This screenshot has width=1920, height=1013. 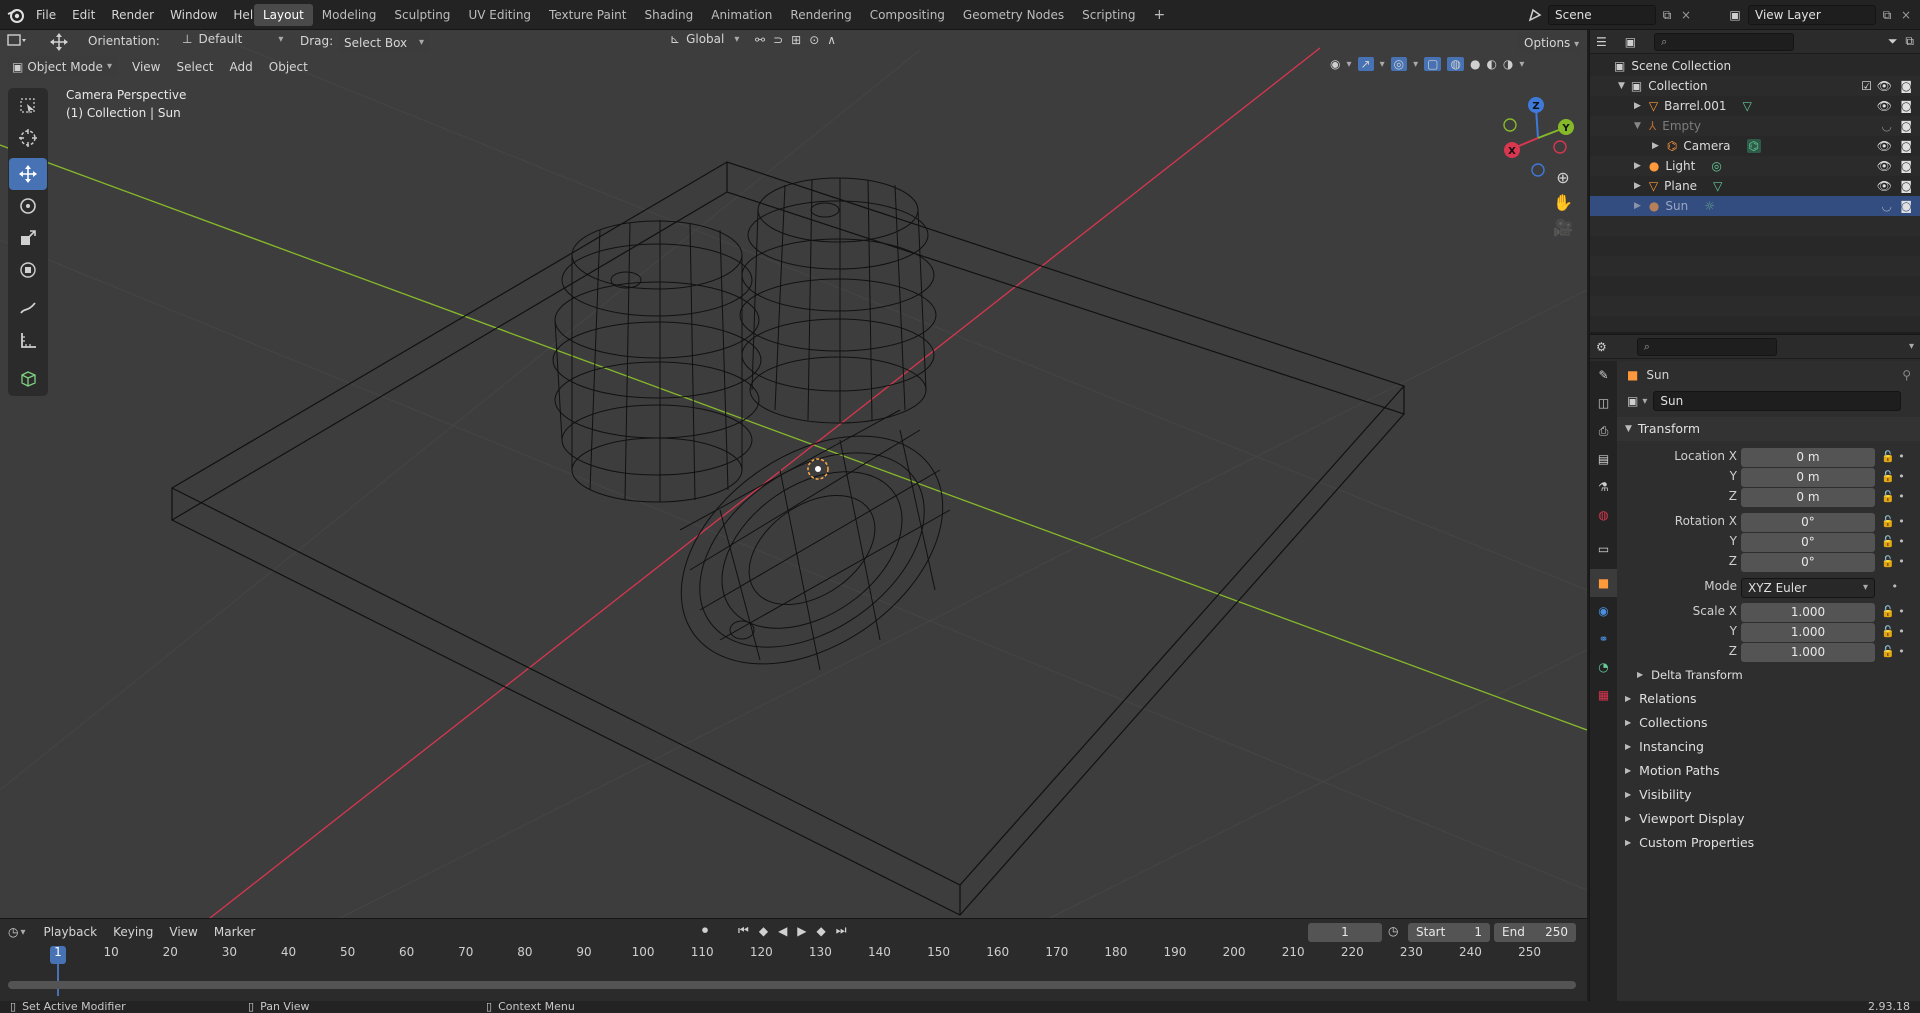 I want to click on timeline-menu-view: View, so click(x=183, y=932).